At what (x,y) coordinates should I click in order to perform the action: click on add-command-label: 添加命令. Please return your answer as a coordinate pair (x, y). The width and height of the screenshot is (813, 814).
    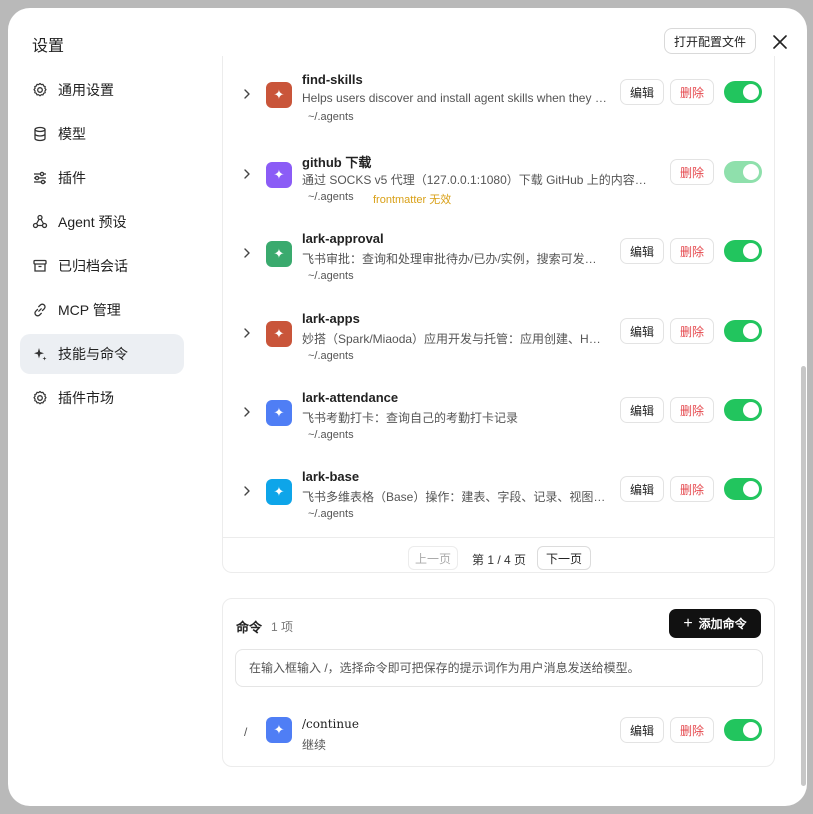
    Looking at the image, I should click on (722, 624).